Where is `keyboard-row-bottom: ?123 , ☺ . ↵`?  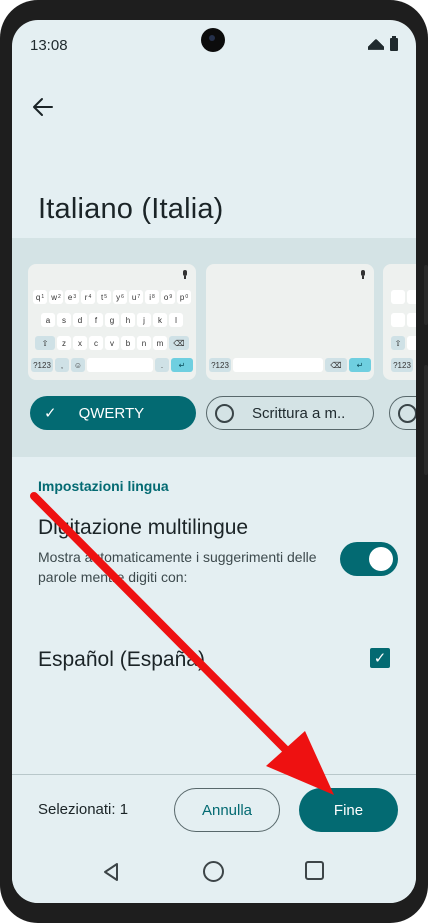 keyboard-row-bottom: ?123 , ☺ . ↵ is located at coordinates (112, 365).